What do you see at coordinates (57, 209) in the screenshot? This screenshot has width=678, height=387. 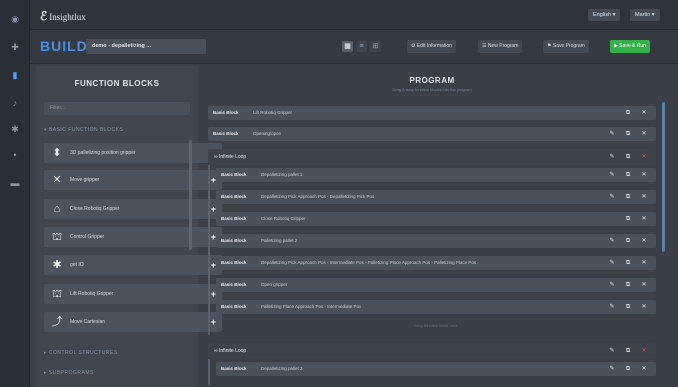 I see `gripper-close-icon: ⌂` at bounding box center [57, 209].